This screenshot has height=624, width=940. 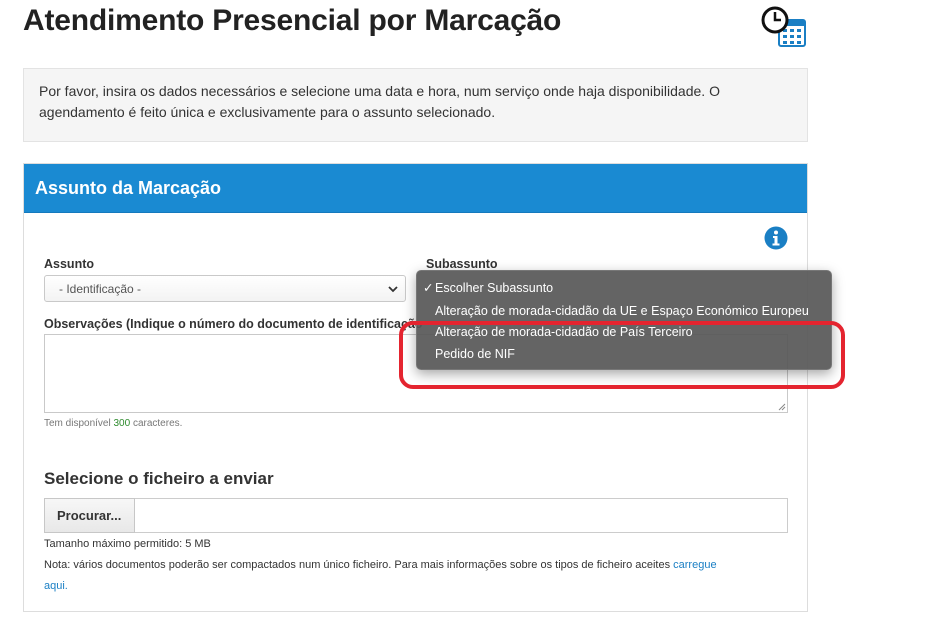 I want to click on char-counter: Tem disponível 300 caracteres., so click(x=113, y=423).